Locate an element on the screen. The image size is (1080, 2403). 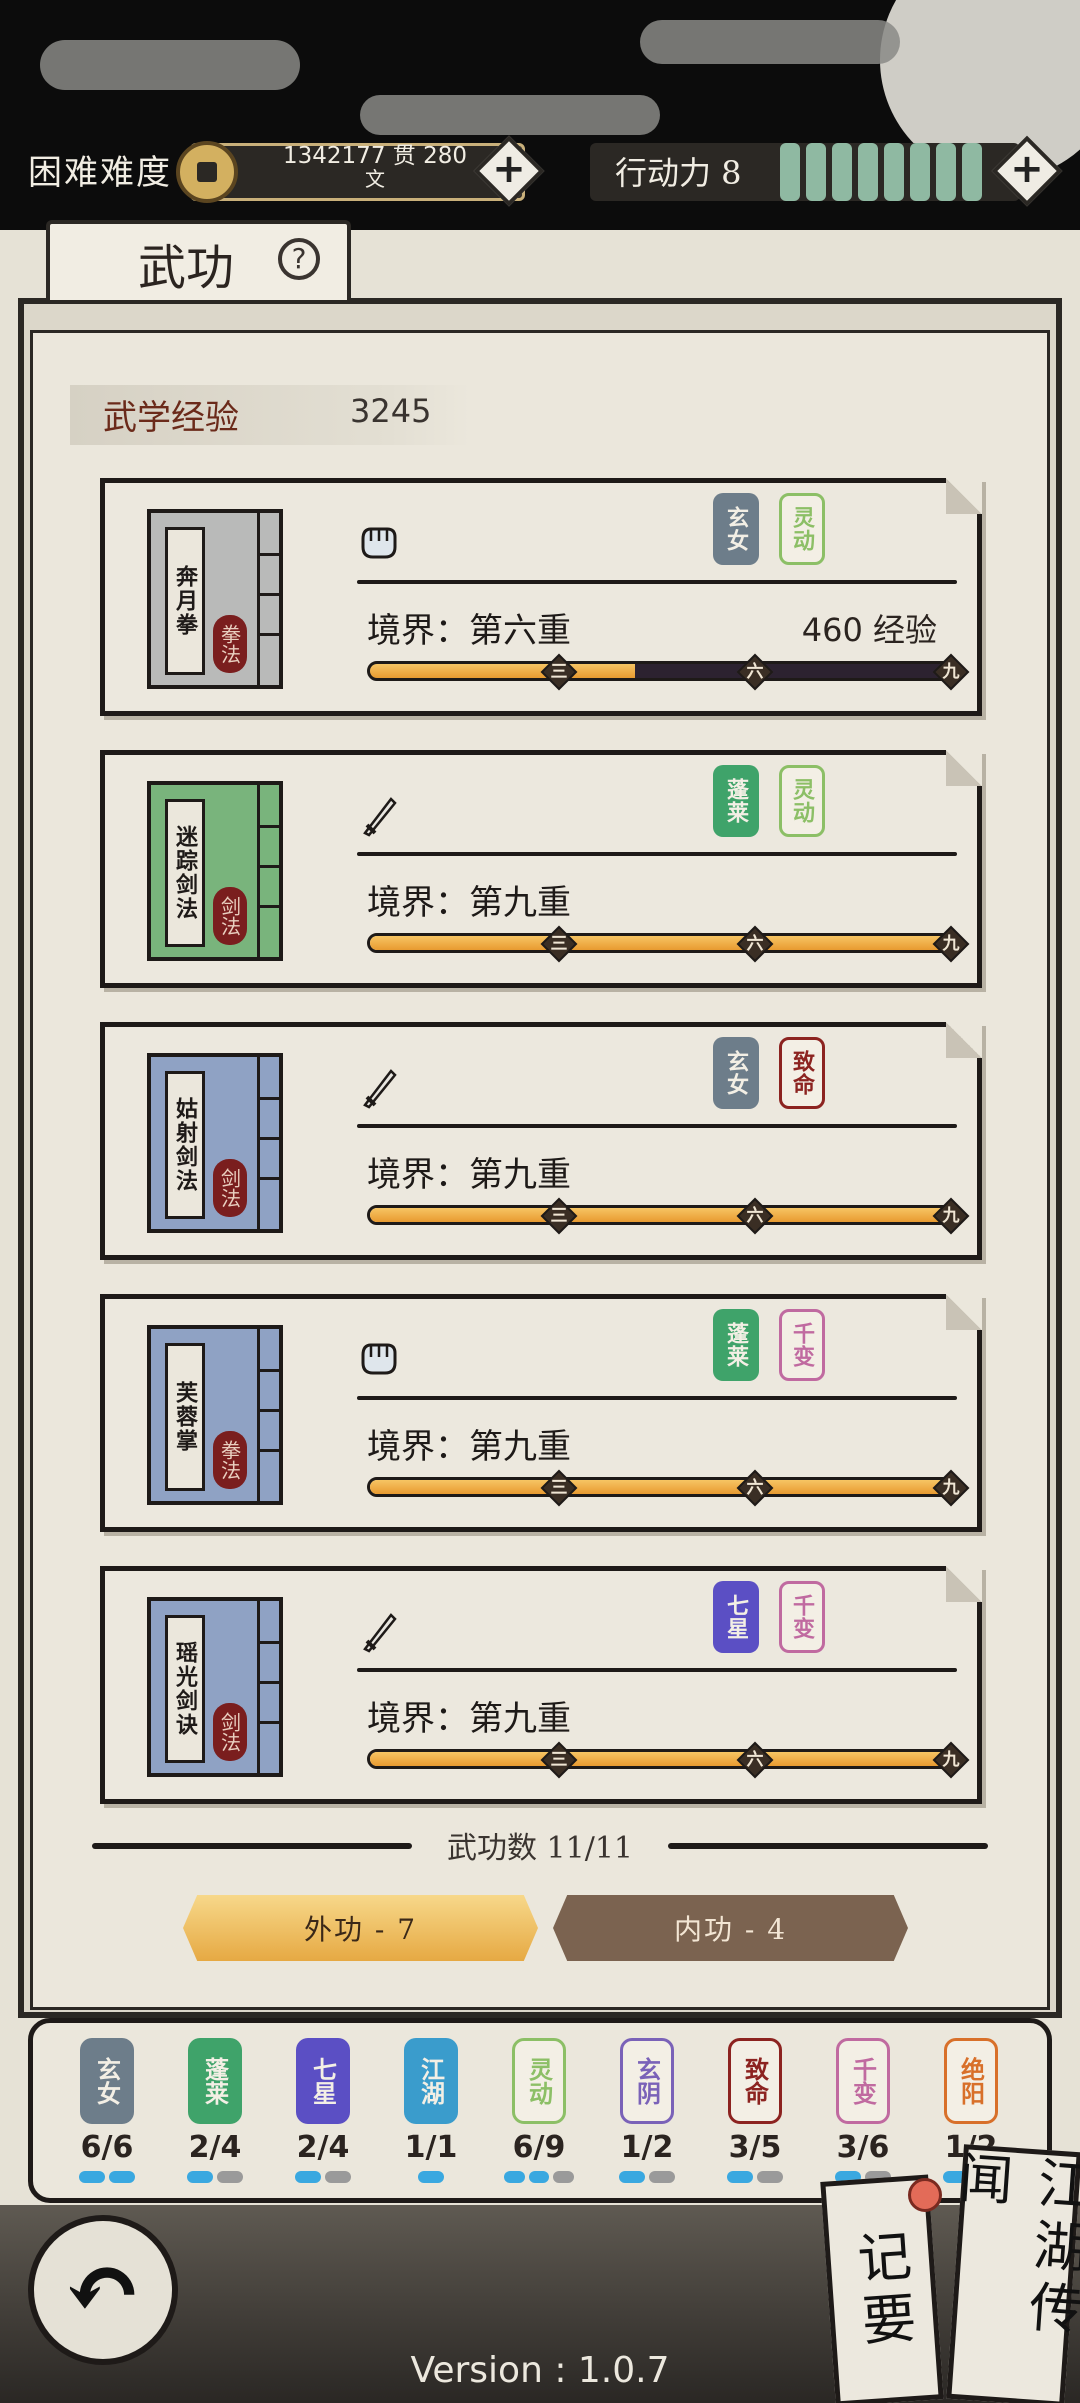
skill-tag: 致命 is located at coordinates (802, 1073).